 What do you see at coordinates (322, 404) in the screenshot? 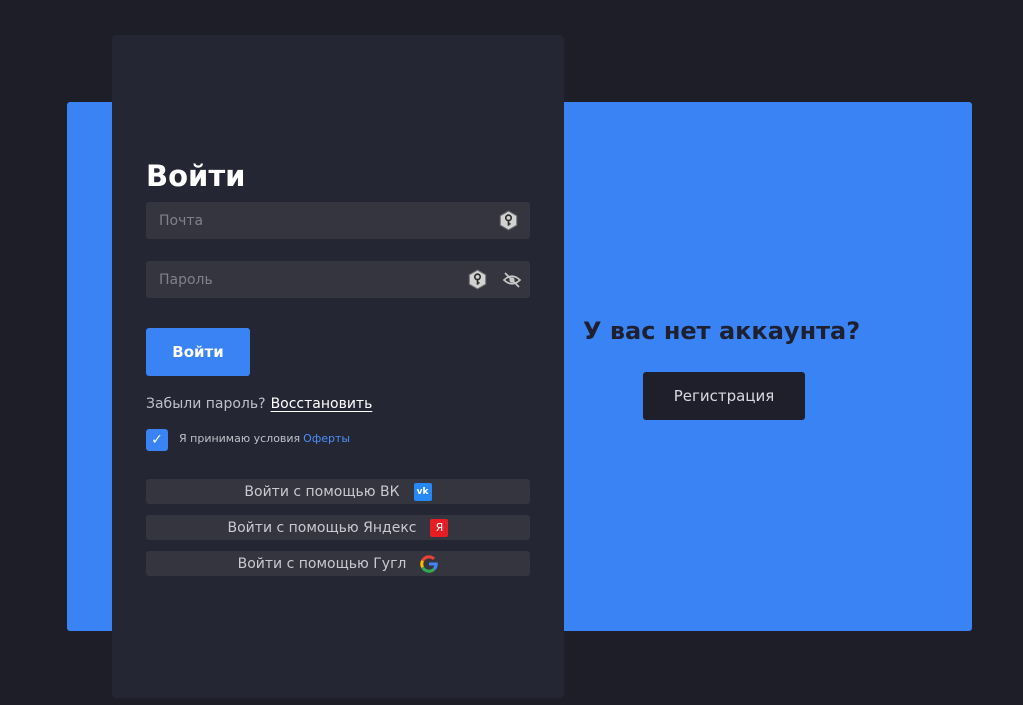
I see `restore-password-link: Восстановить` at bounding box center [322, 404].